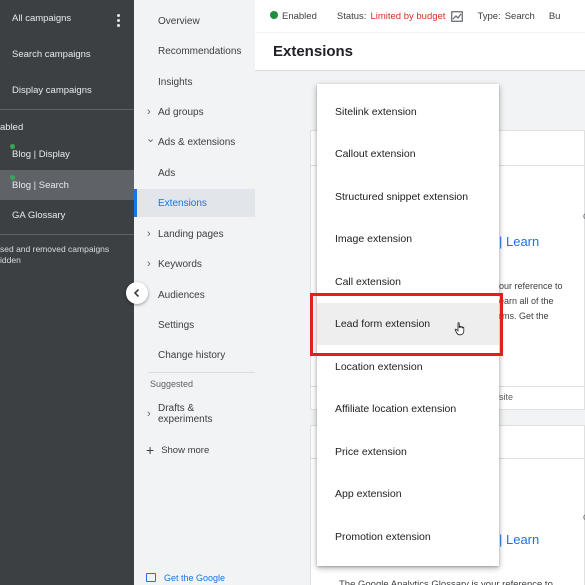 The width and height of the screenshot is (585, 585). I want to click on page-header: Extensions, so click(420, 52).